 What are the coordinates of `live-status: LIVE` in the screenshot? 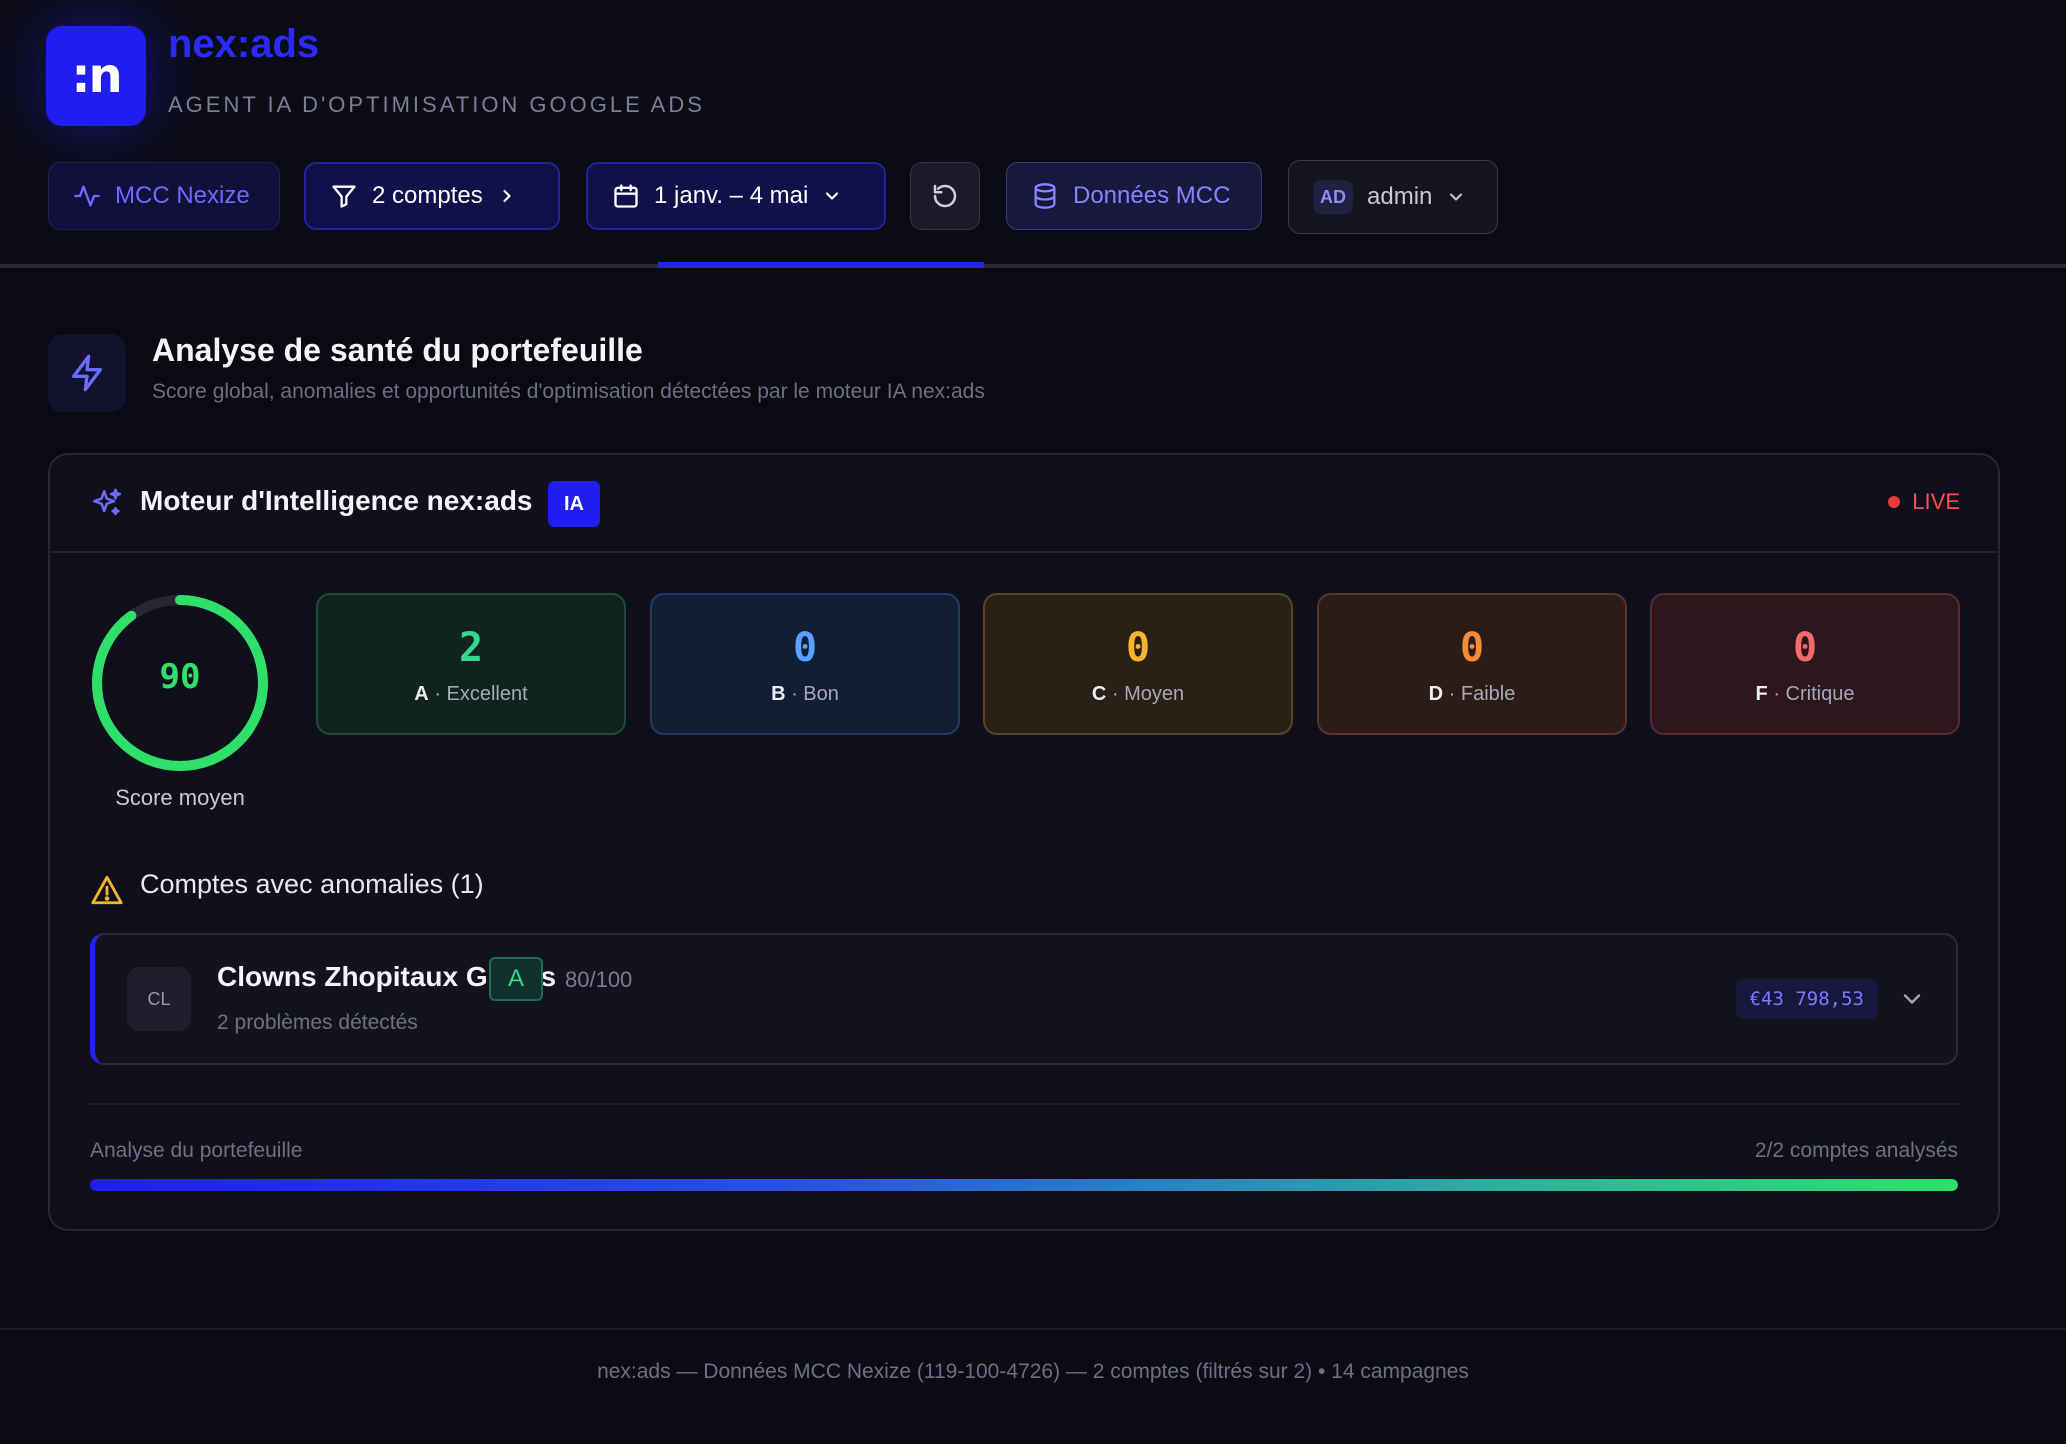 It's located at (1924, 502).